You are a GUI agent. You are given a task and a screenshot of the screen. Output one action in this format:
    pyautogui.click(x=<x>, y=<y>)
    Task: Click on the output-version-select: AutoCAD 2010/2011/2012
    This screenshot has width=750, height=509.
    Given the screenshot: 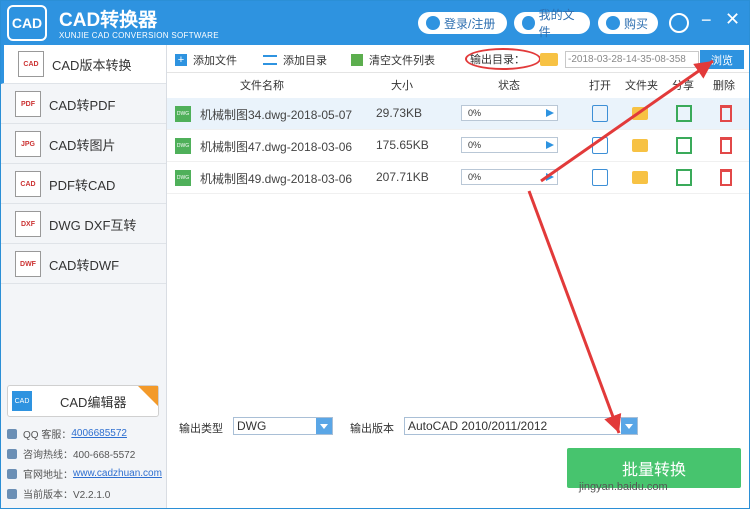 What is the action you would take?
    pyautogui.click(x=521, y=426)
    